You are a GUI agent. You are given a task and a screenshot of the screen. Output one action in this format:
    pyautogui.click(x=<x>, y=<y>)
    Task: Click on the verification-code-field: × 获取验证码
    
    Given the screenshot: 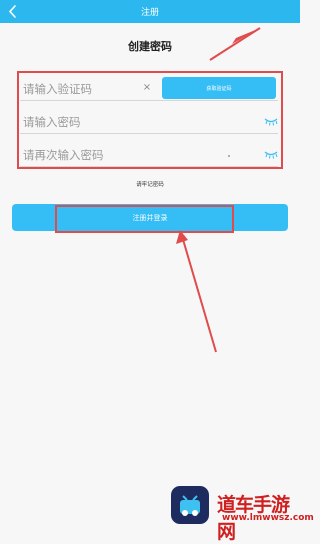 What is the action you would take?
    pyautogui.click(x=149, y=88)
    